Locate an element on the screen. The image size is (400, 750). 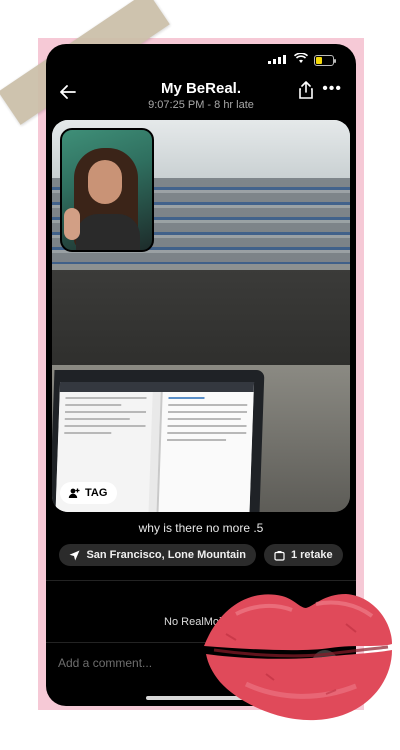
location-chip: San Francisco, Lone Mountain is located at coordinates (157, 555).